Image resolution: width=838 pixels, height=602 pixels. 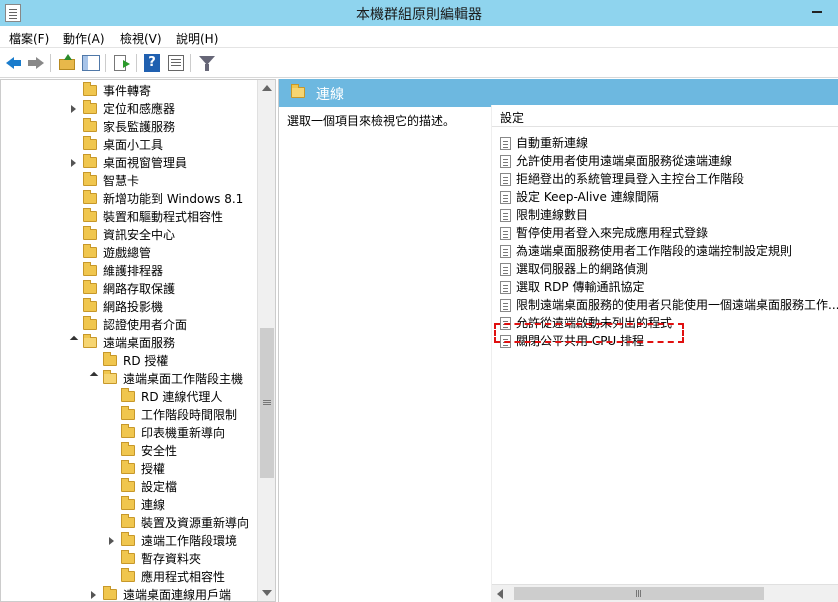 I want to click on tree-item: 應用程式相容性, so click(x=128, y=577).